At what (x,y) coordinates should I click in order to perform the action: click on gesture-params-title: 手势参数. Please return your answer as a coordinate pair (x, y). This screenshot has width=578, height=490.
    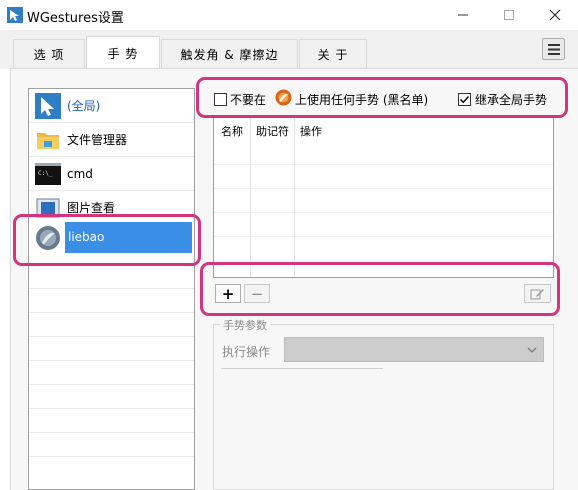
    Looking at the image, I should click on (245, 325).